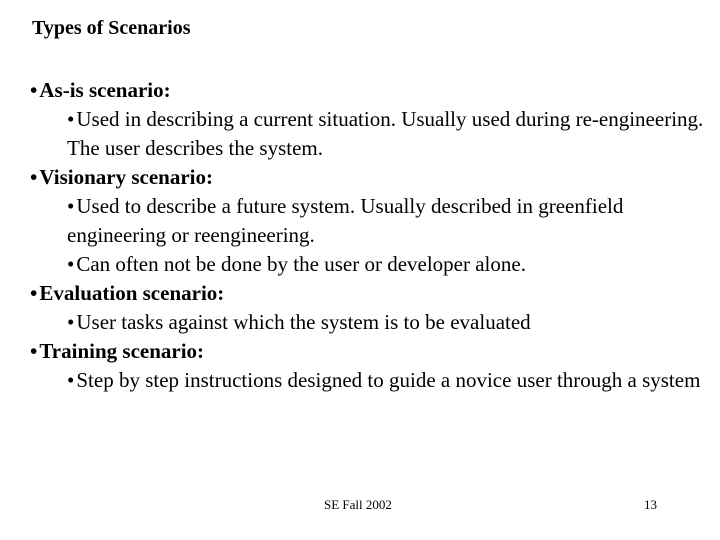  I want to click on scenario-heading-training: •Training scenario:, so click(117, 351).